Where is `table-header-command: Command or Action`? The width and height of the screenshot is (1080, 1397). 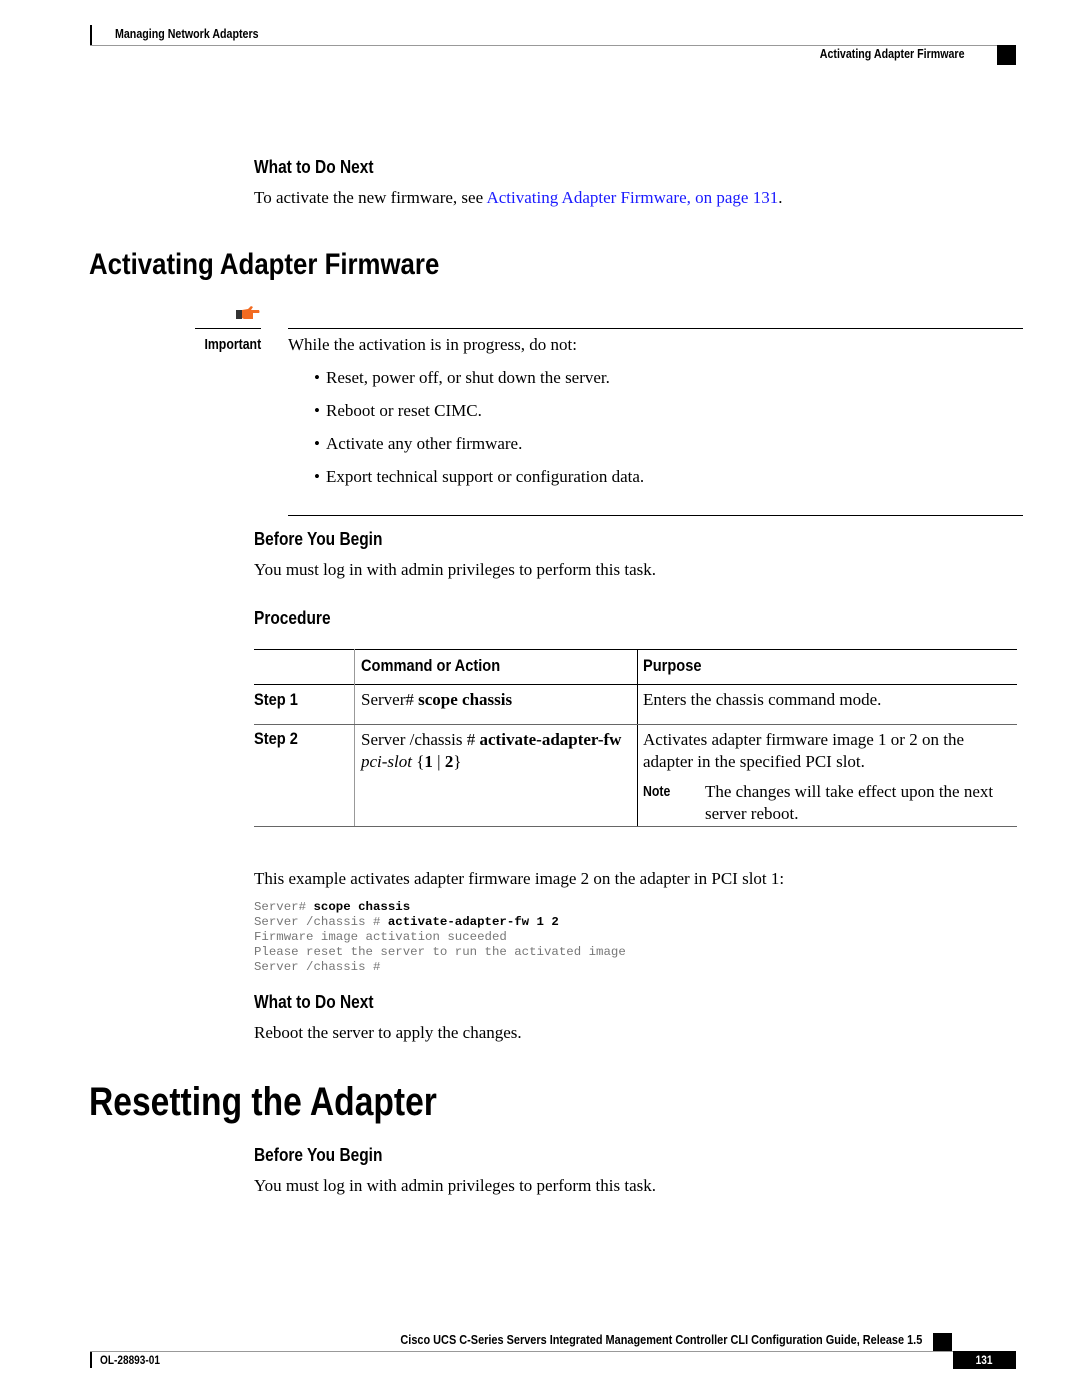
table-header-command: Command or Action is located at coordinates (496, 667).